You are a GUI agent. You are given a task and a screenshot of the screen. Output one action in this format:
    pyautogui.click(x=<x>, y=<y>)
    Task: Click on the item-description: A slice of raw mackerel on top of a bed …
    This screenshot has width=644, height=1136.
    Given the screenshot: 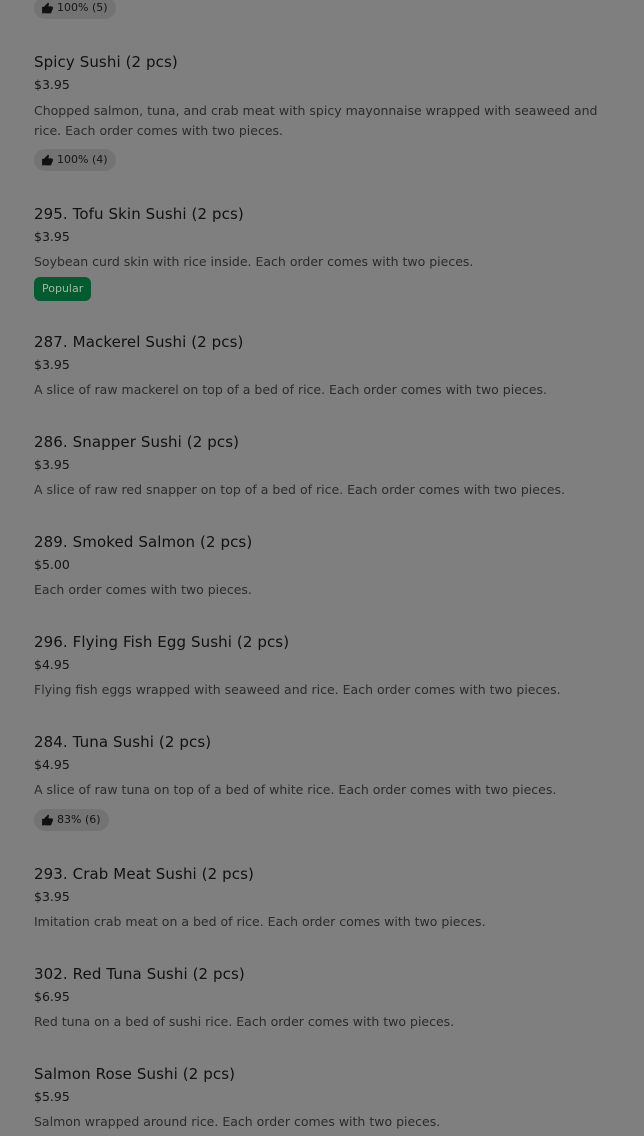 What is the action you would take?
    pyautogui.click(x=290, y=389)
    